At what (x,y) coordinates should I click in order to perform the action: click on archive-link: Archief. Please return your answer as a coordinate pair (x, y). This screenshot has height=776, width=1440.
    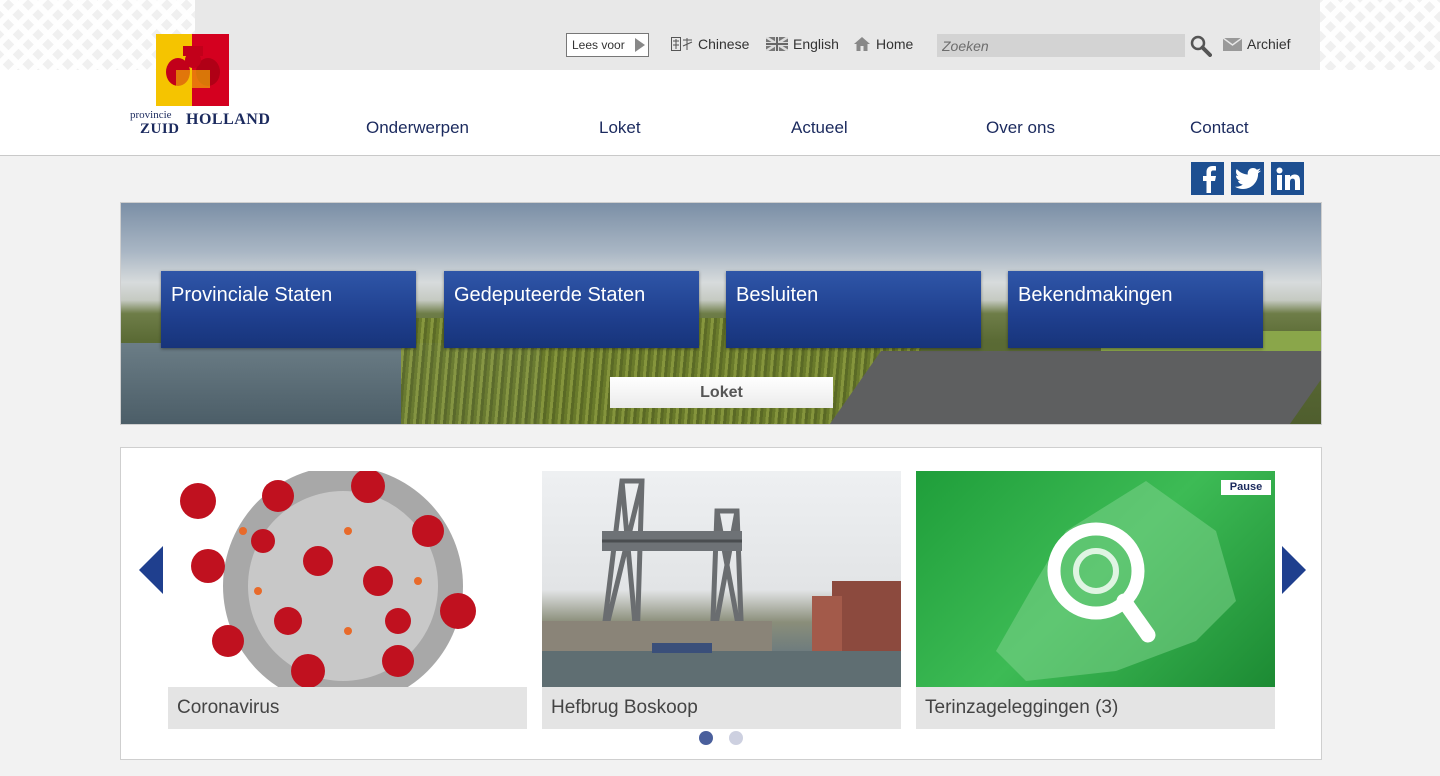
    Looking at the image, I should click on (1257, 44).